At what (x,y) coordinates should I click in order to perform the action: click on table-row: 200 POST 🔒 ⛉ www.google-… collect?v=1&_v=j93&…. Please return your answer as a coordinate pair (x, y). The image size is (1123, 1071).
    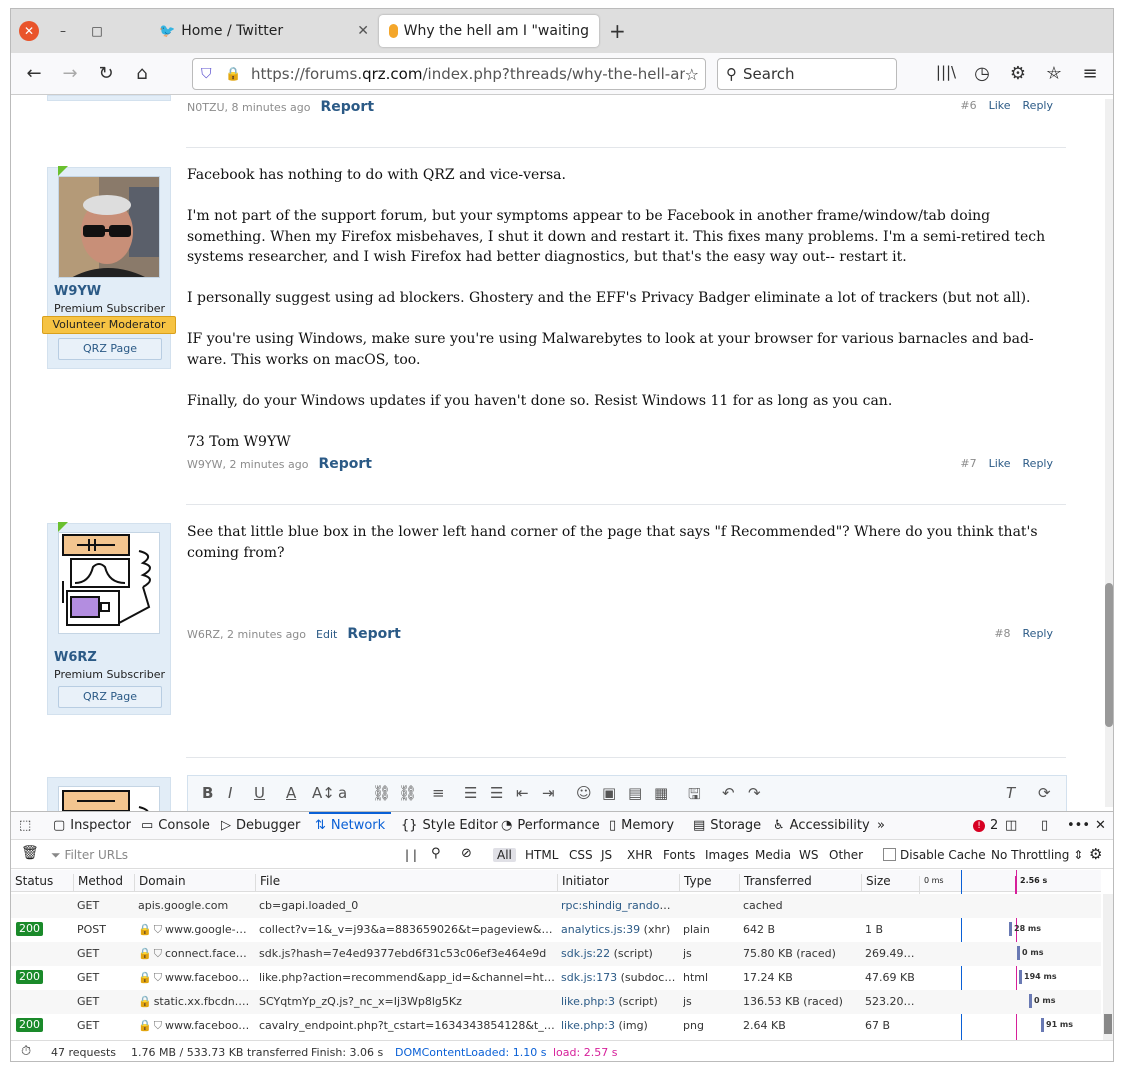
    Looking at the image, I should click on (556, 930).